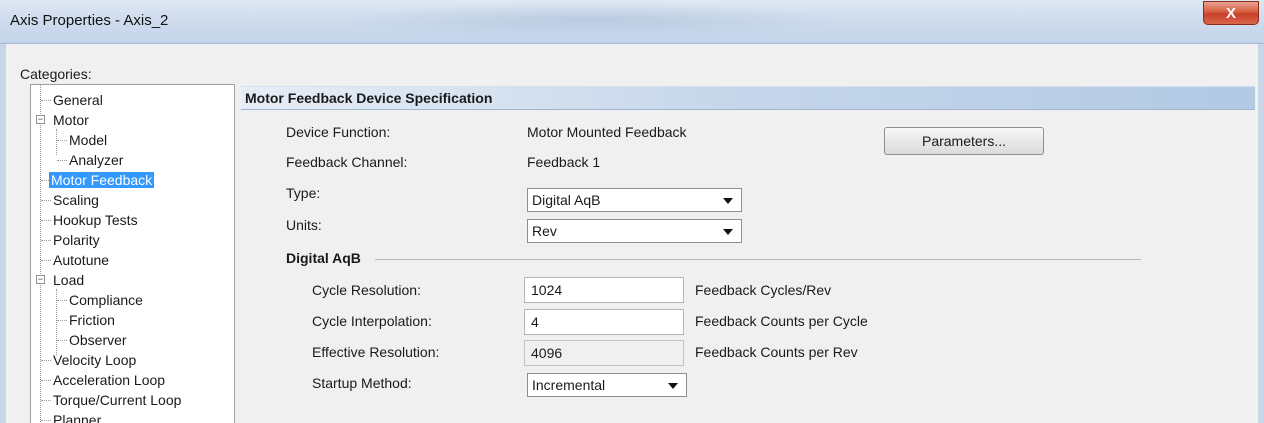 The height and width of the screenshot is (423, 1264). Describe the element at coordinates (781, 321) in the screenshot. I see `cycle-interpolation-unit: Feedback Counts per Cycle` at that location.